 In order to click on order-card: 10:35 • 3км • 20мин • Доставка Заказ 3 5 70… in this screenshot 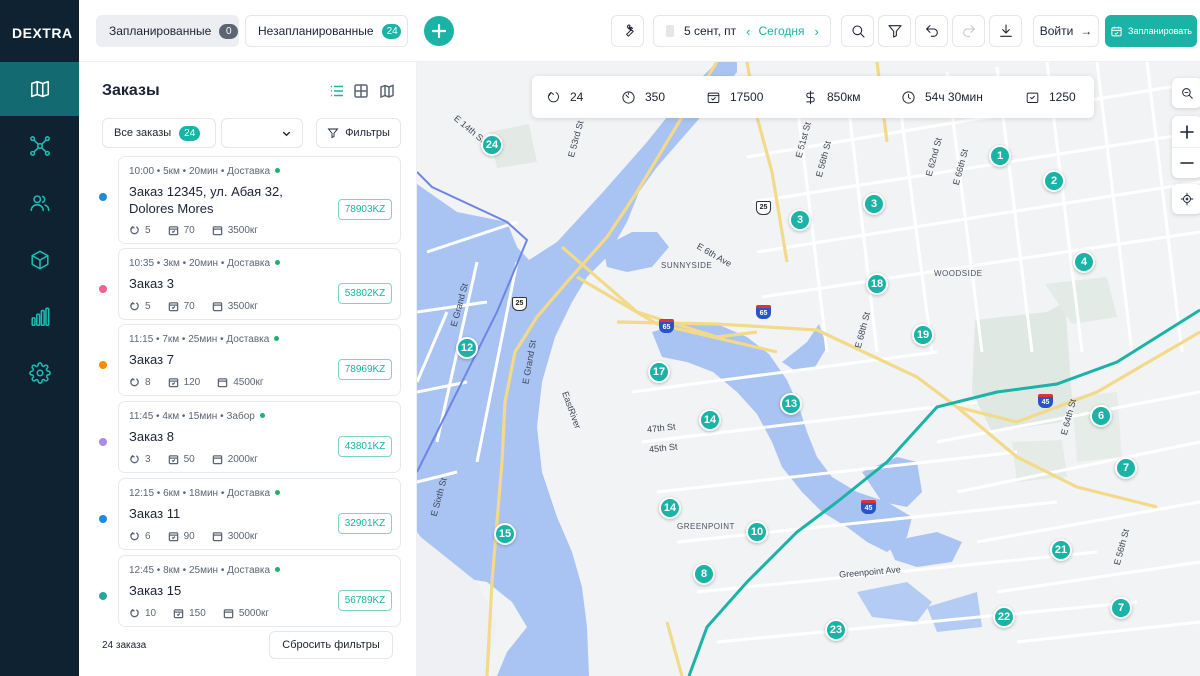, I will do `click(259, 284)`.